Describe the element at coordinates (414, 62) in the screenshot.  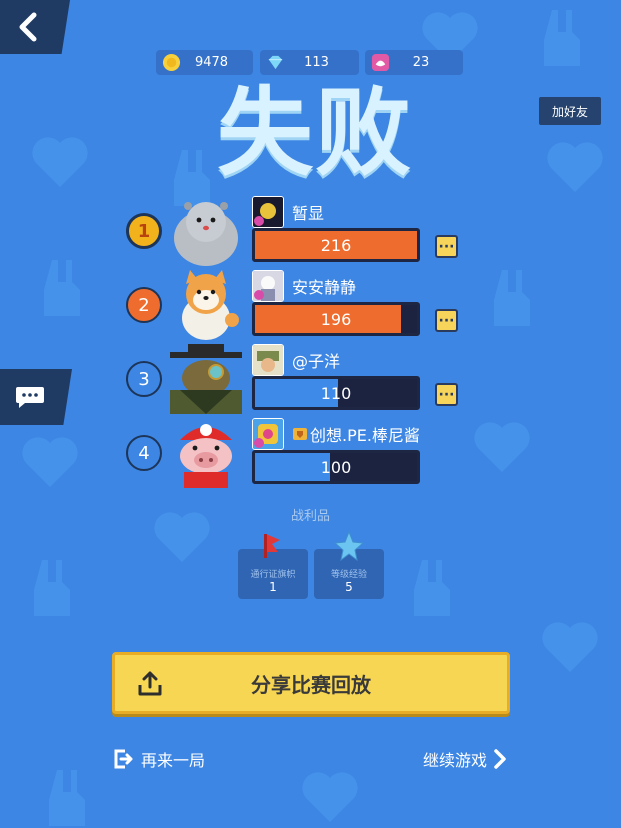
I see `token-counter: 23` at that location.